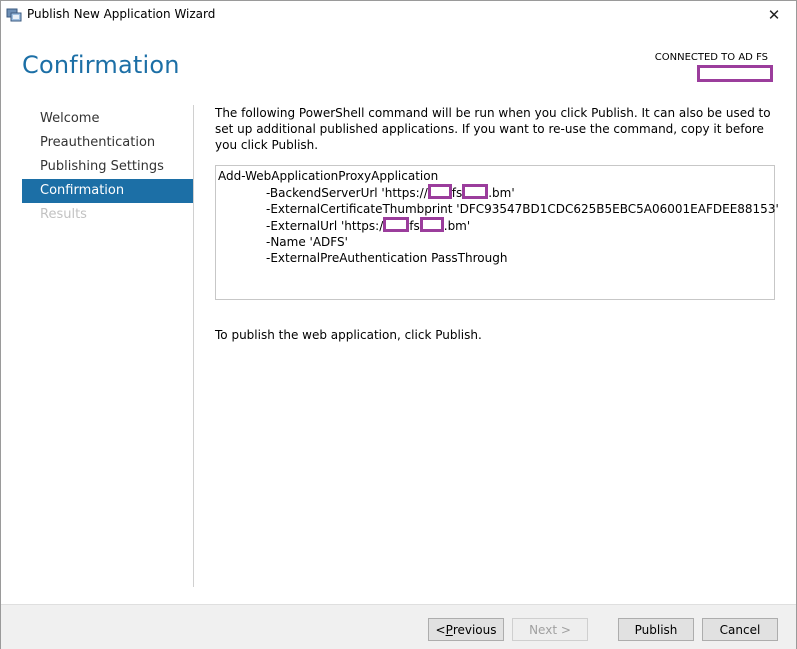 The height and width of the screenshot is (649, 797). I want to click on wizard-header: Confirmation CONNECTED TO AD FS, so click(398, 65).